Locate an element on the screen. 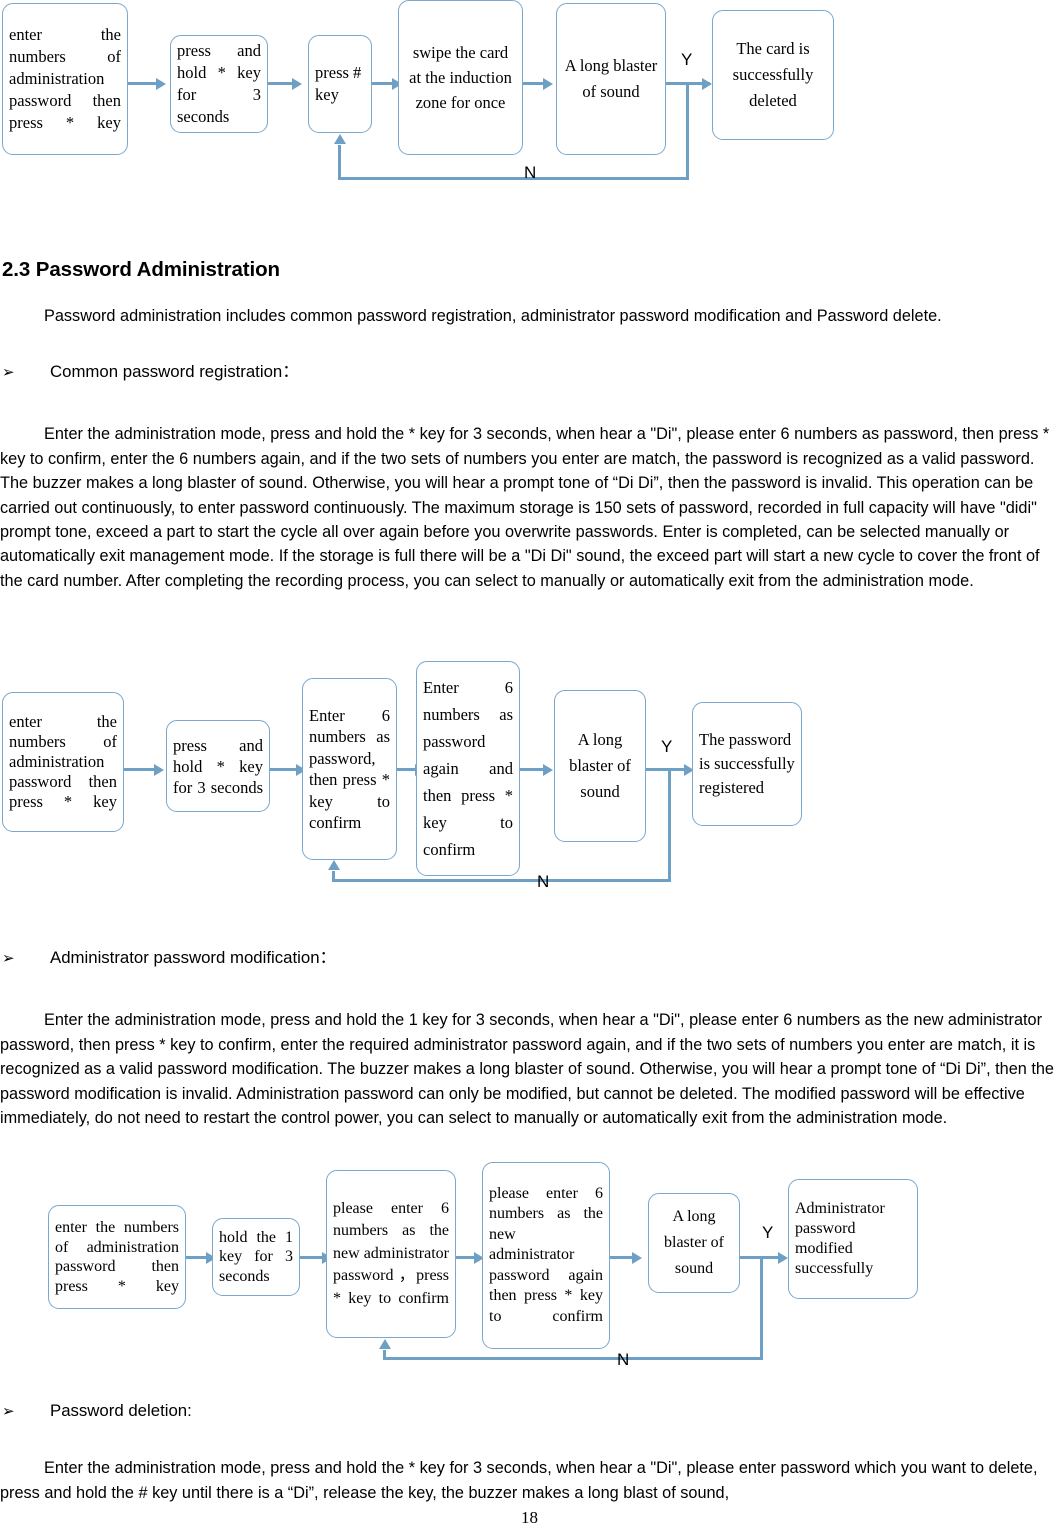  page-number: 18 is located at coordinates (529, 1517).